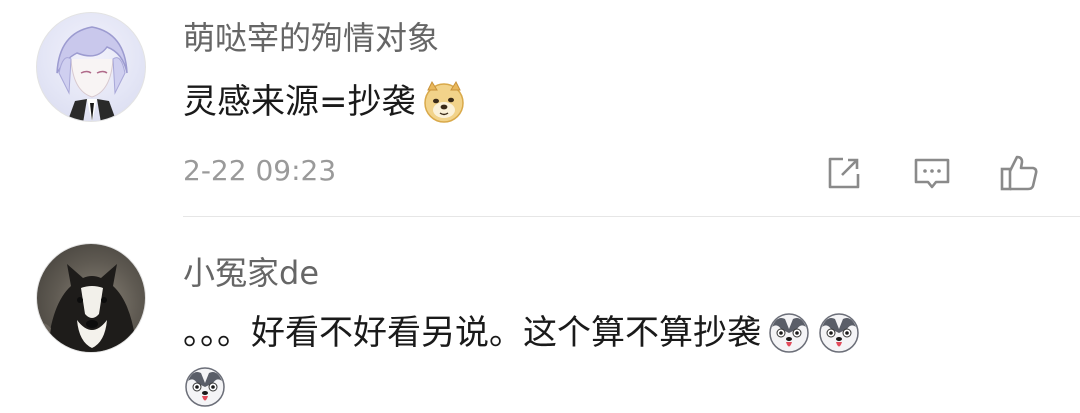  I want to click on doge-emoji, so click(444, 102).